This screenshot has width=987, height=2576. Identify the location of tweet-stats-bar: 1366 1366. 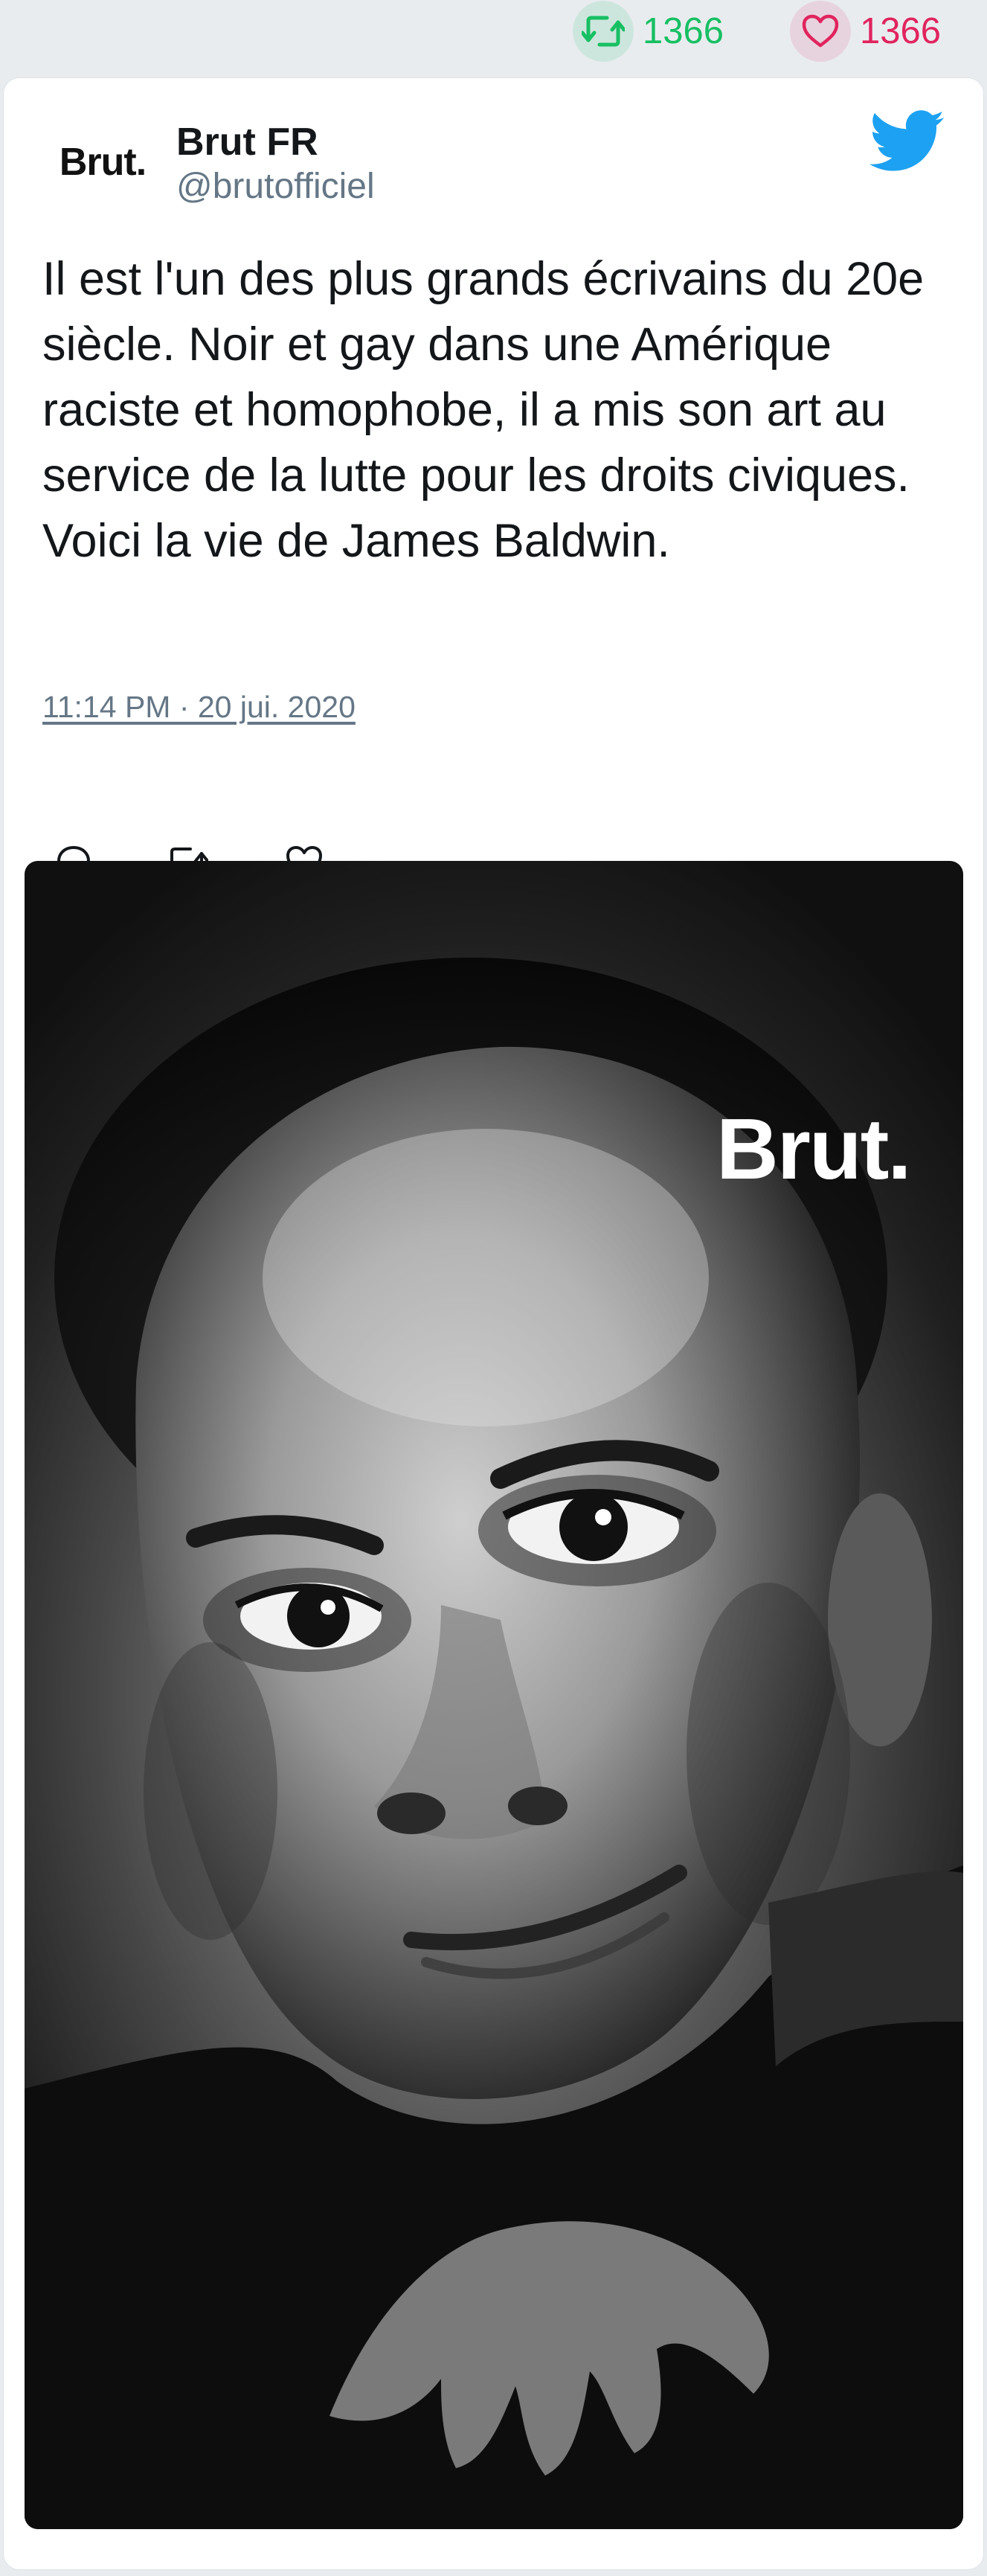
(493, 37).